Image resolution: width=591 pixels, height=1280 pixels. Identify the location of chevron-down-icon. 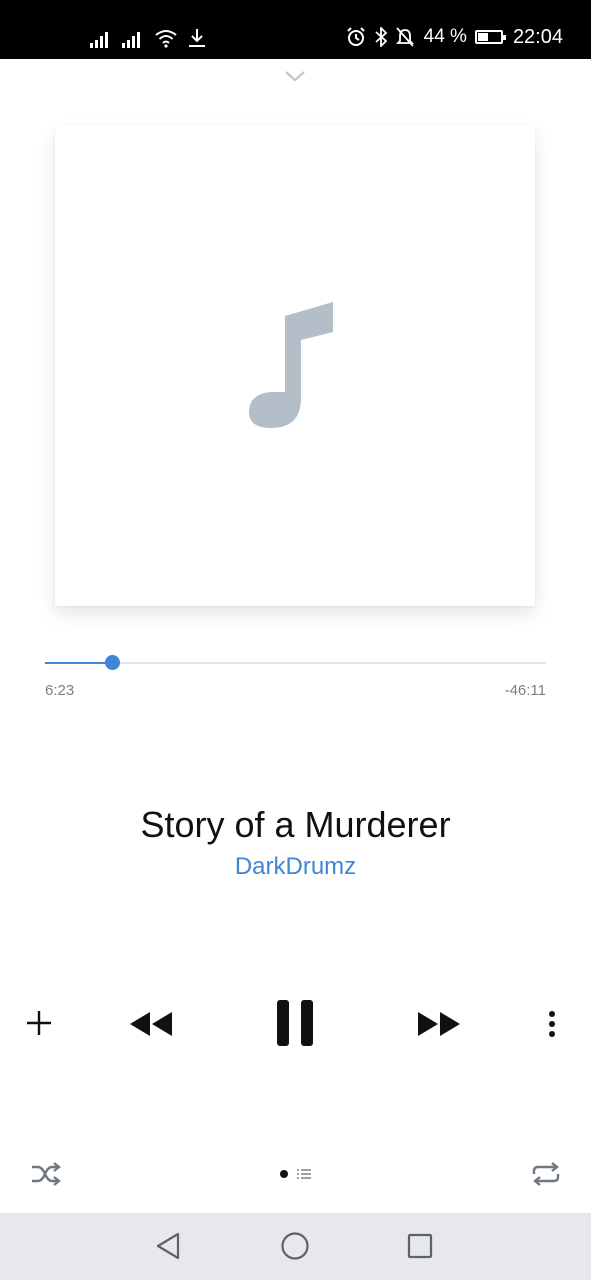
(295, 76).